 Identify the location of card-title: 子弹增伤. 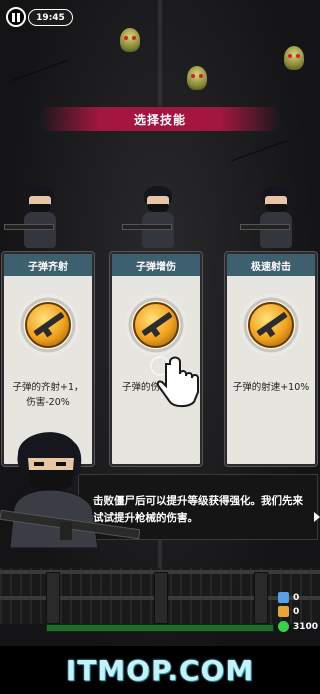
(156, 265).